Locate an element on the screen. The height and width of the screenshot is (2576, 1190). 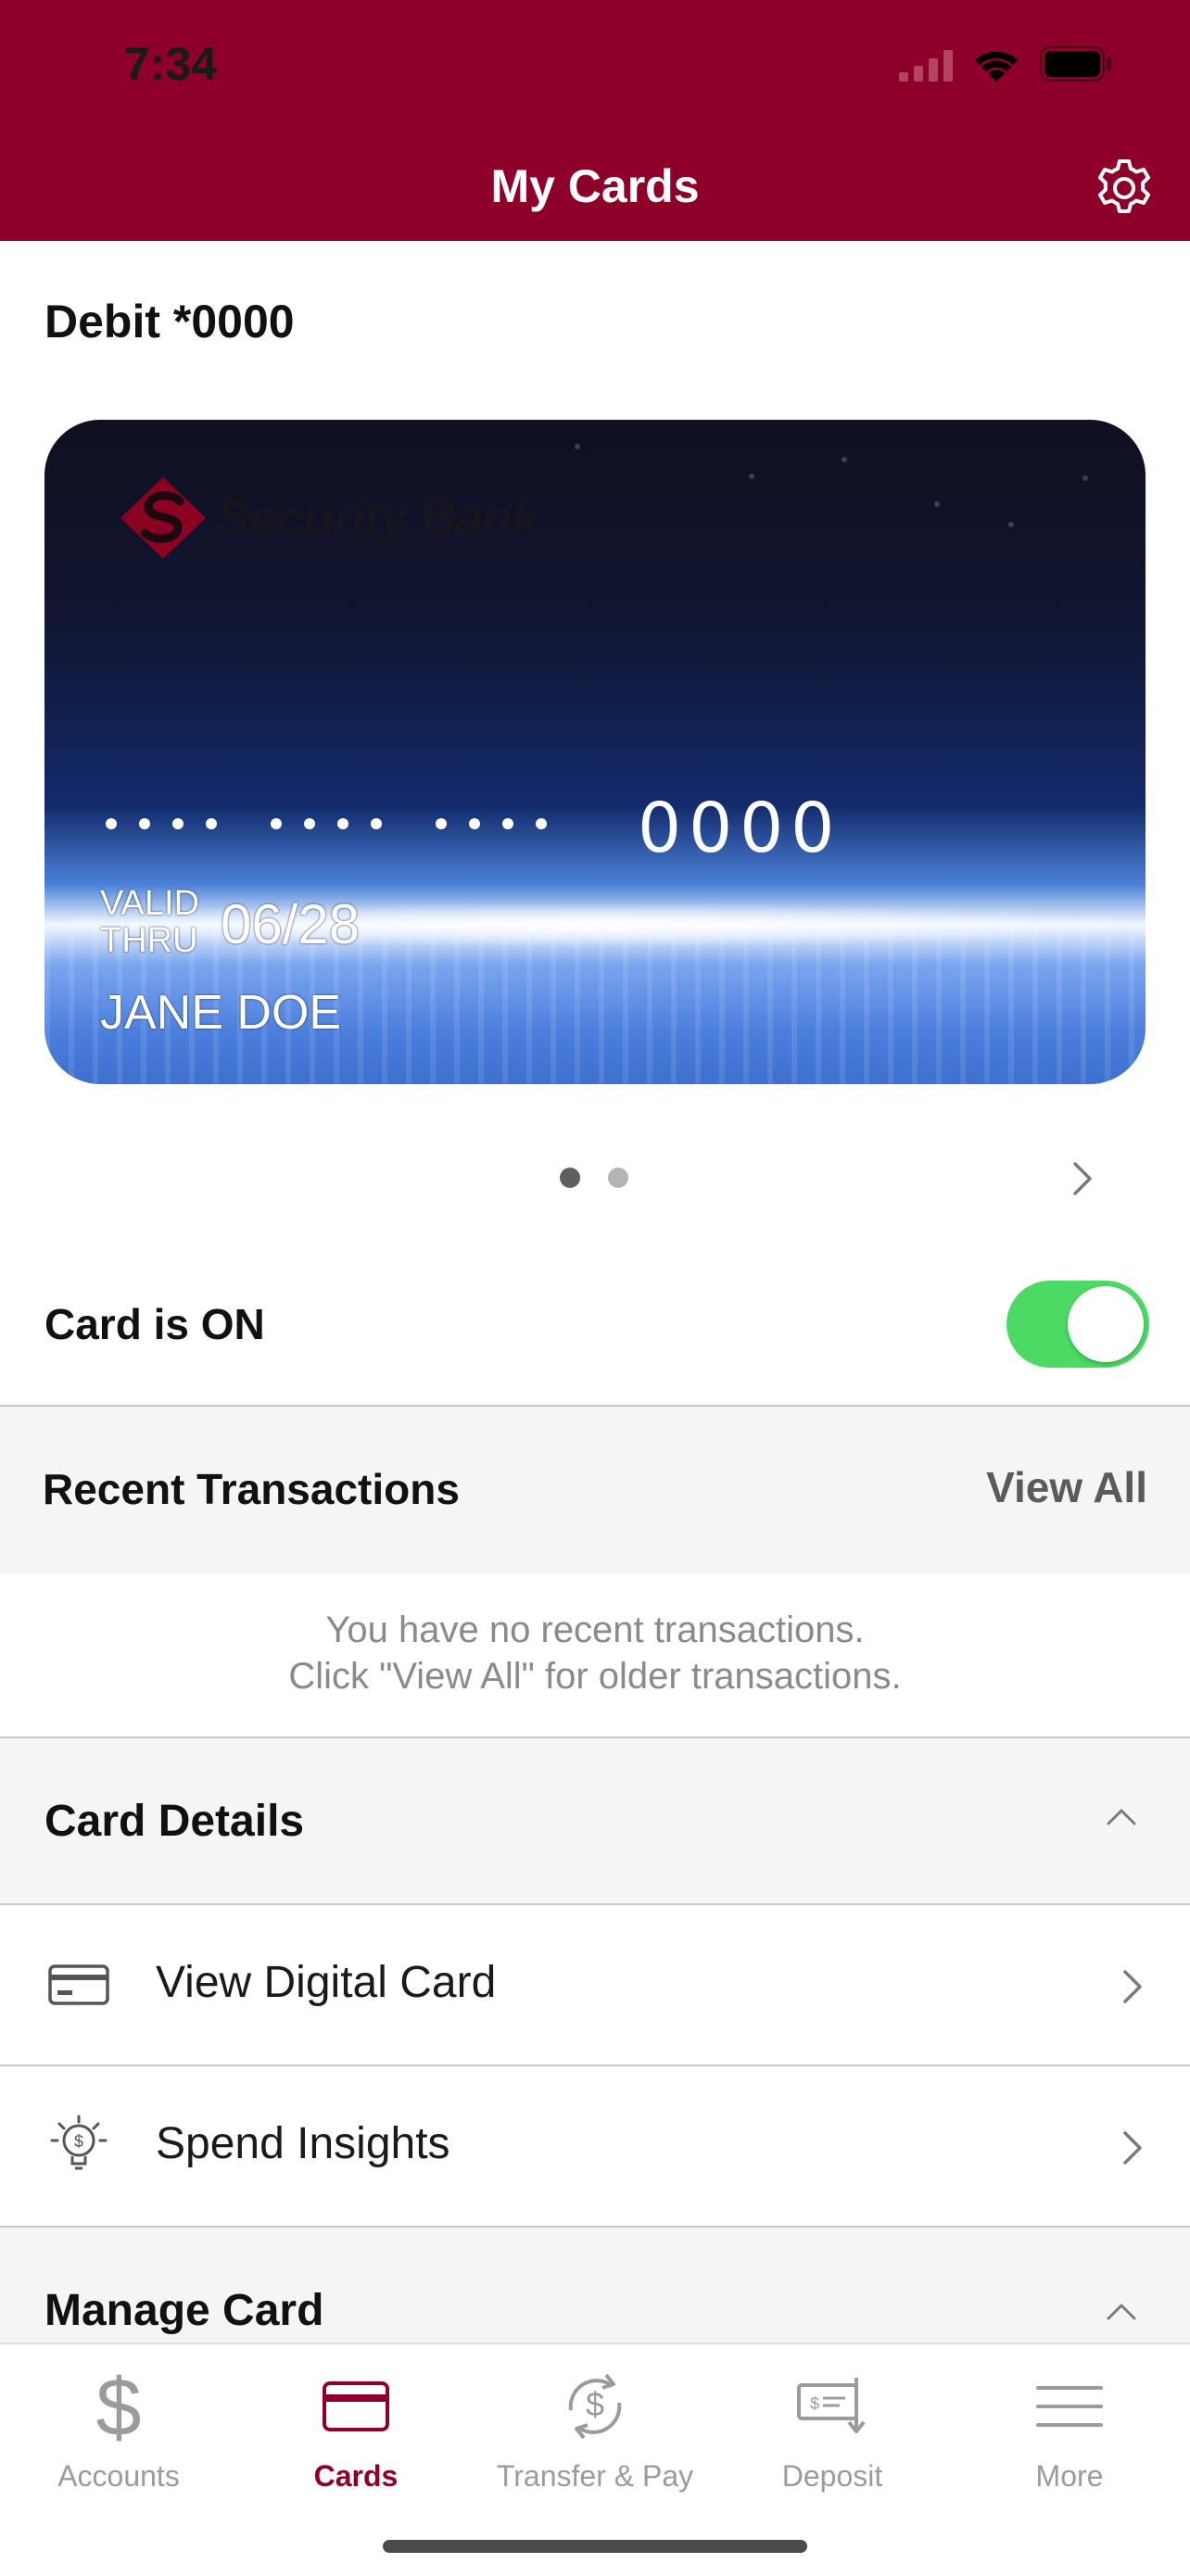
tab-transfer-pay-label: Transfer & Pay is located at coordinates (595, 2476).